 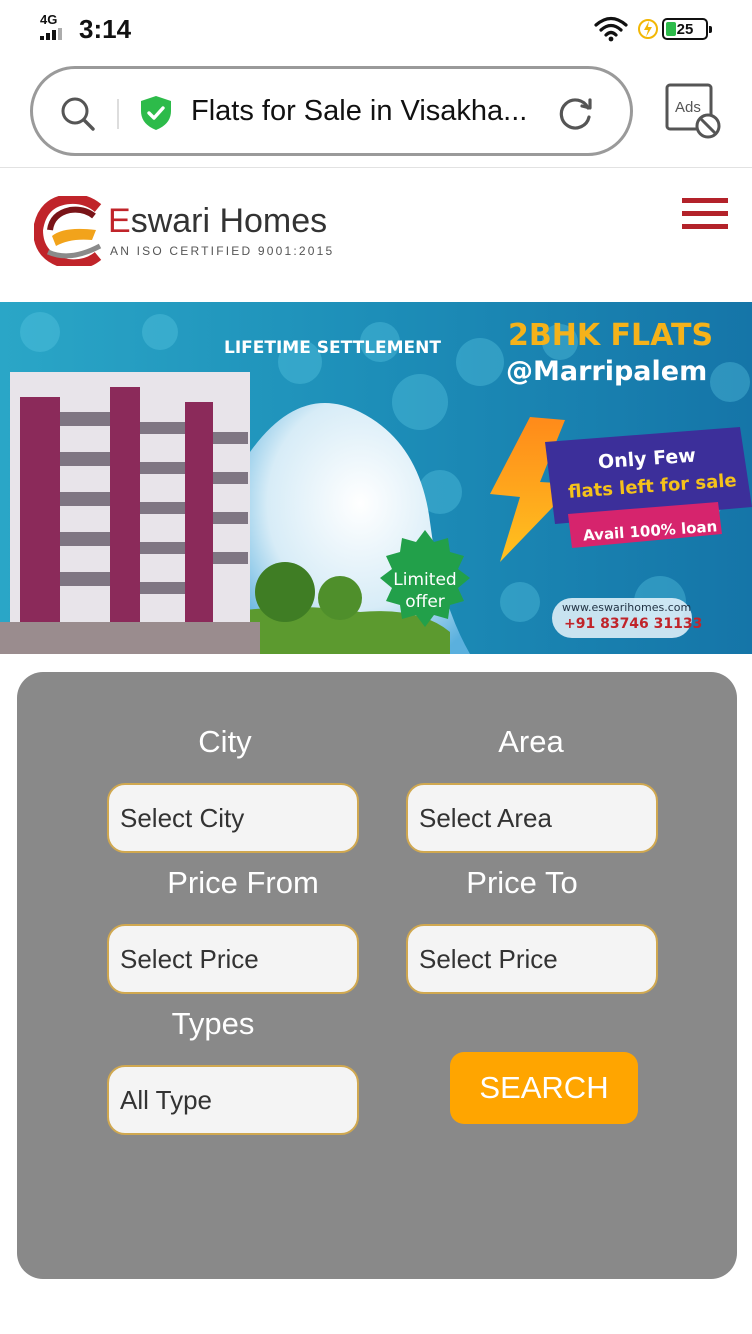 I want to click on city-label: City, so click(x=225, y=741).